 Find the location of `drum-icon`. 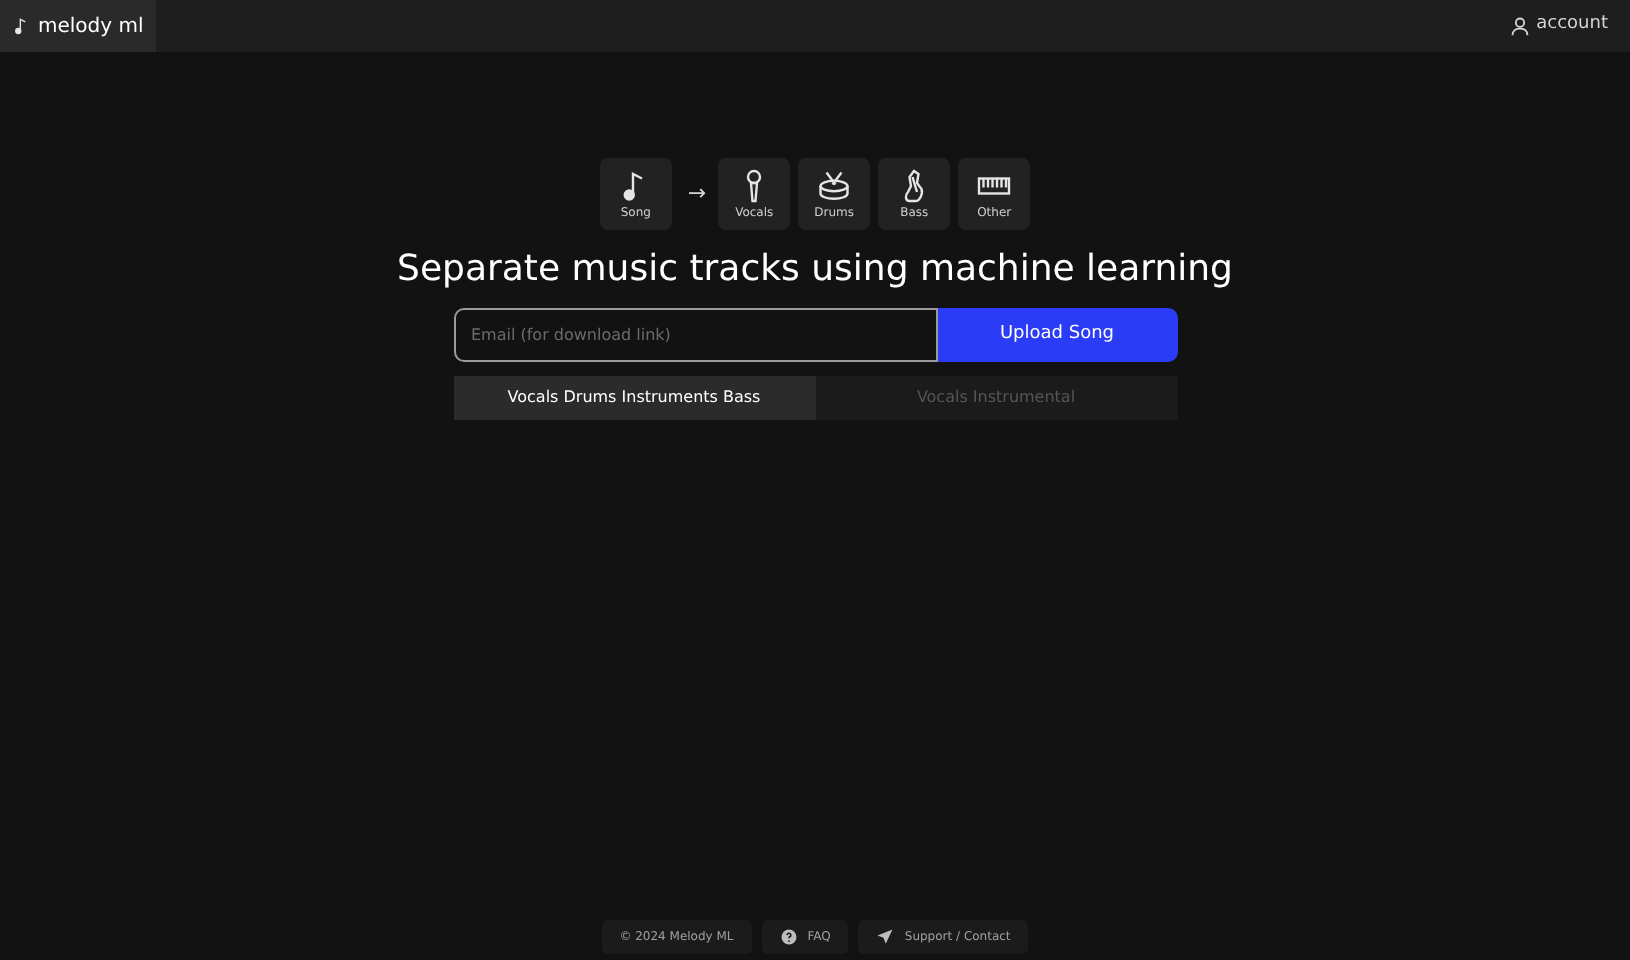

drum-icon is located at coordinates (834, 186).